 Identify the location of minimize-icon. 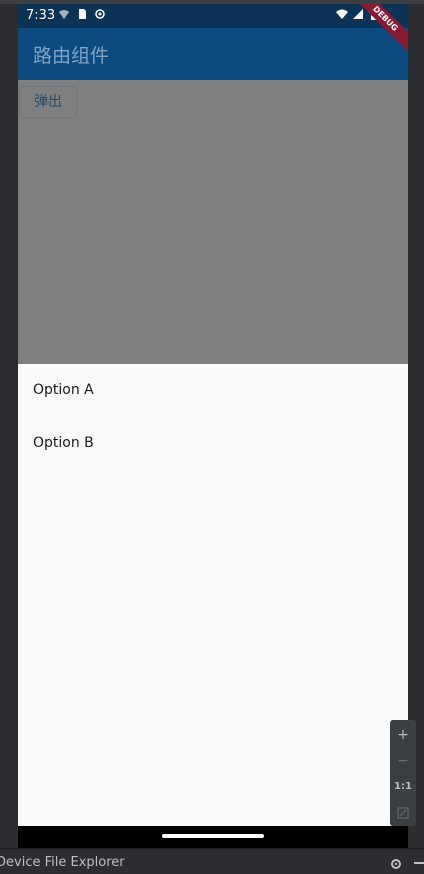
(419, 863).